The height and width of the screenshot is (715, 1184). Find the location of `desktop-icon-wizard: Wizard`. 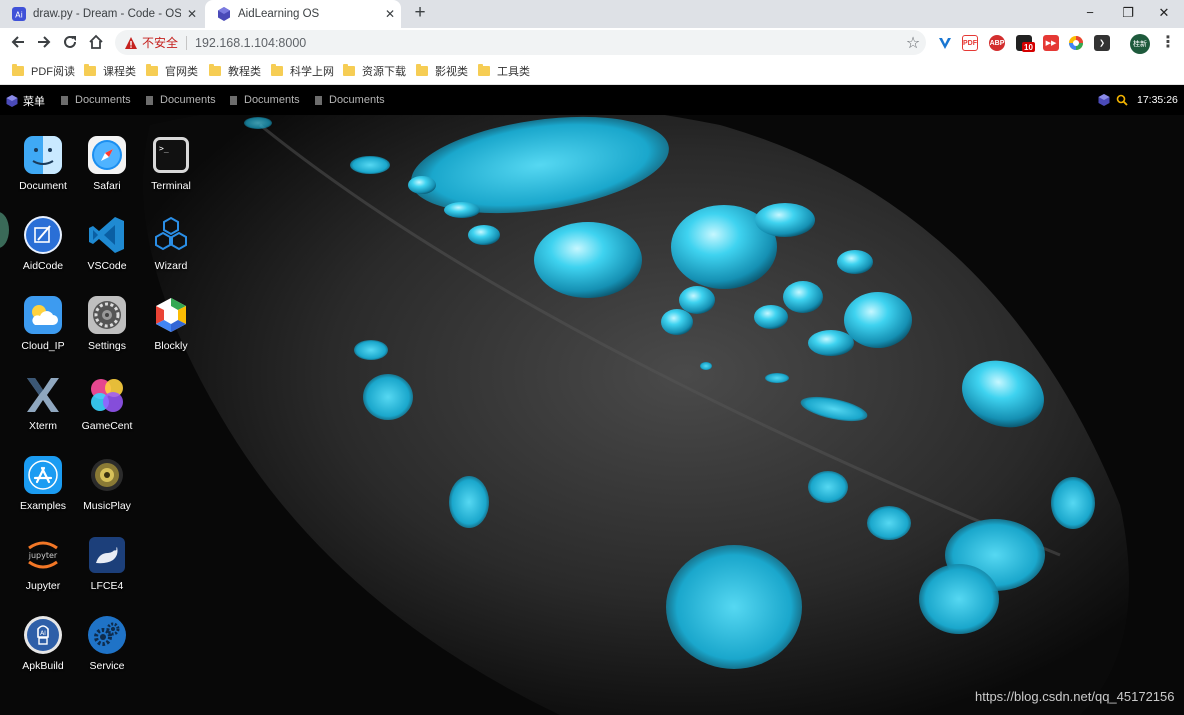

desktop-icon-wizard: Wizard is located at coordinates (171, 243).